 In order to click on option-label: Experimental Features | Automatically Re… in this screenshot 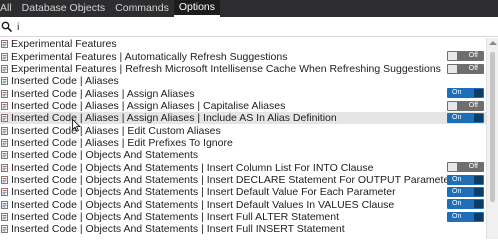, I will do `click(149, 56)`.